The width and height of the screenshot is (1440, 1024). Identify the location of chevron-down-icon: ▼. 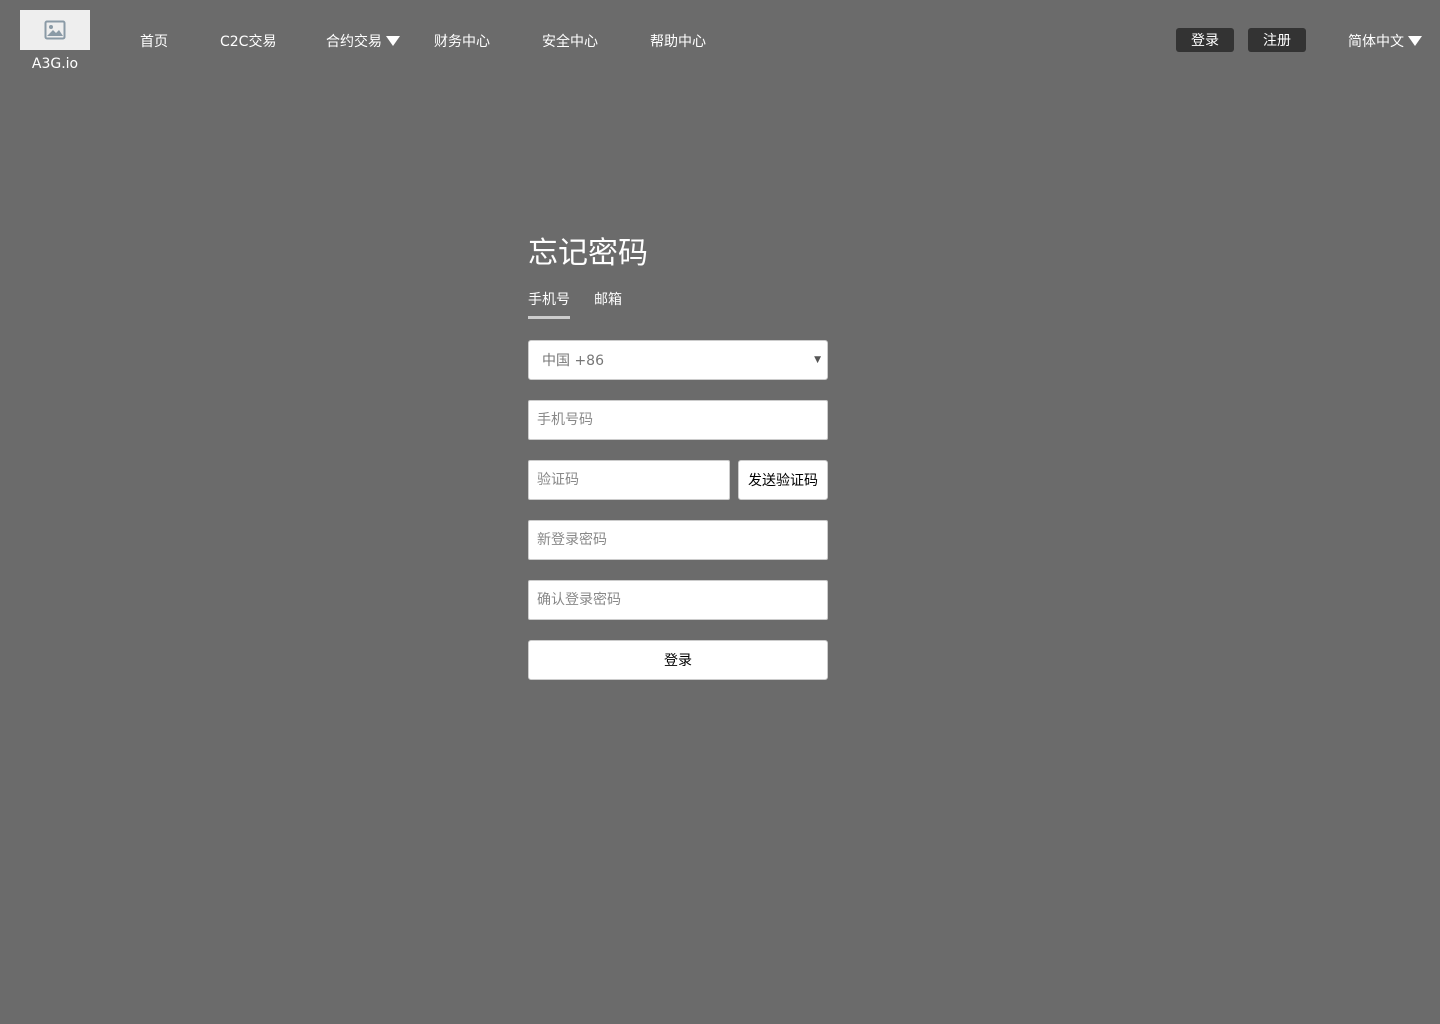
(817, 360).